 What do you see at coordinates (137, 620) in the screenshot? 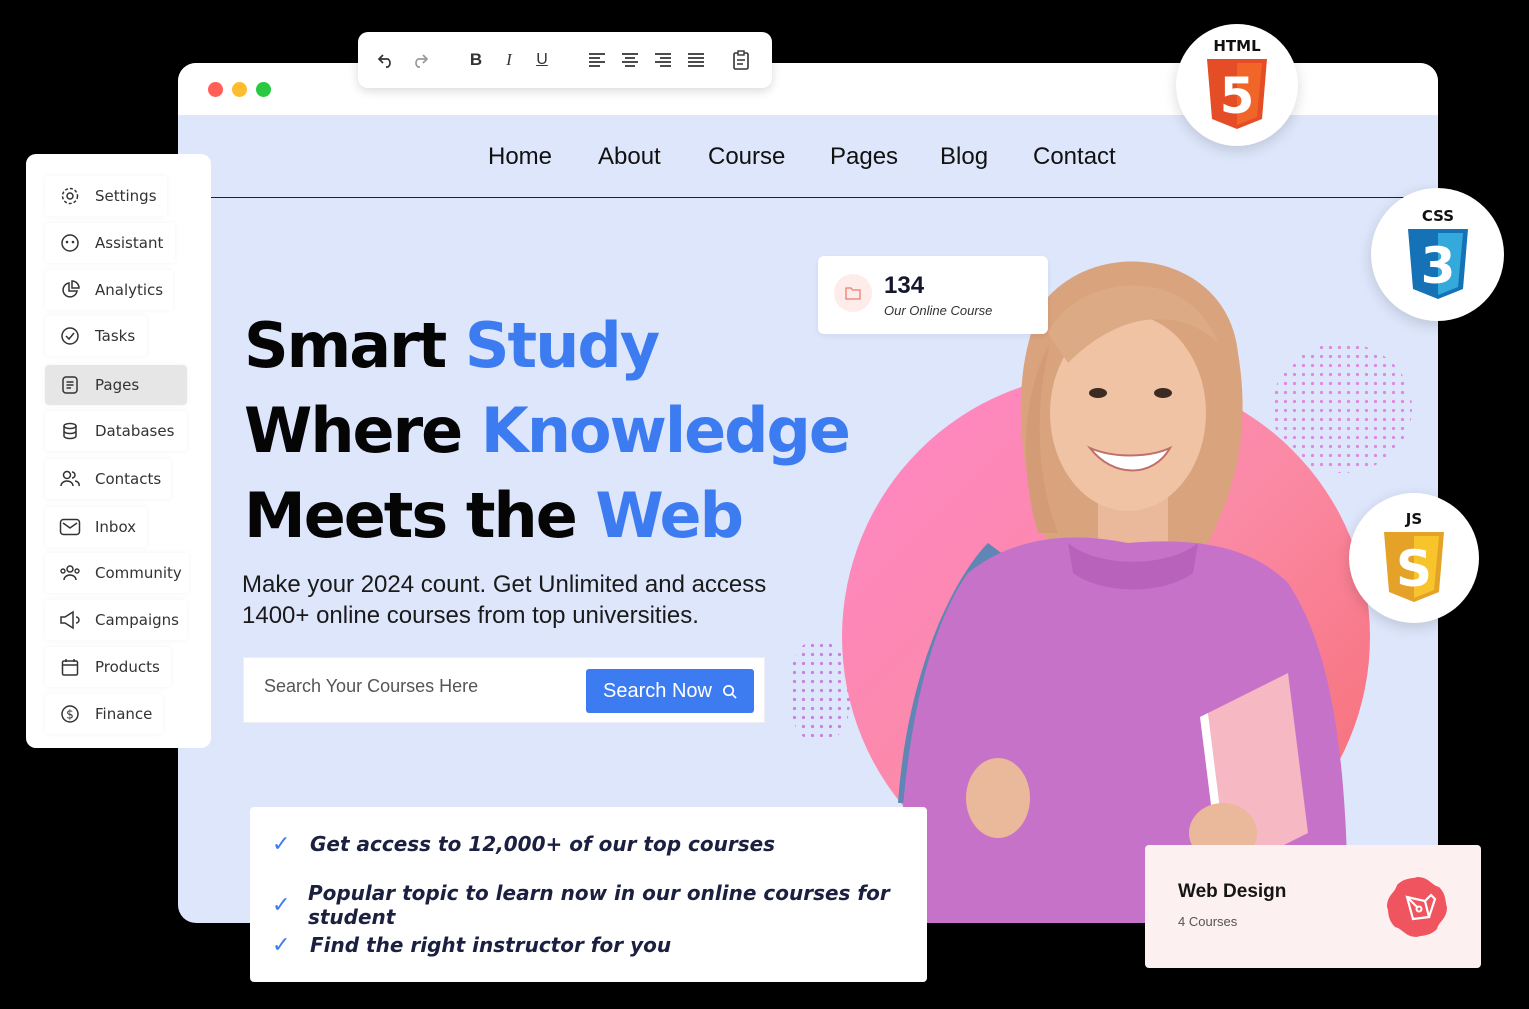
I see `sidebar-item-label: Campaigns` at bounding box center [137, 620].